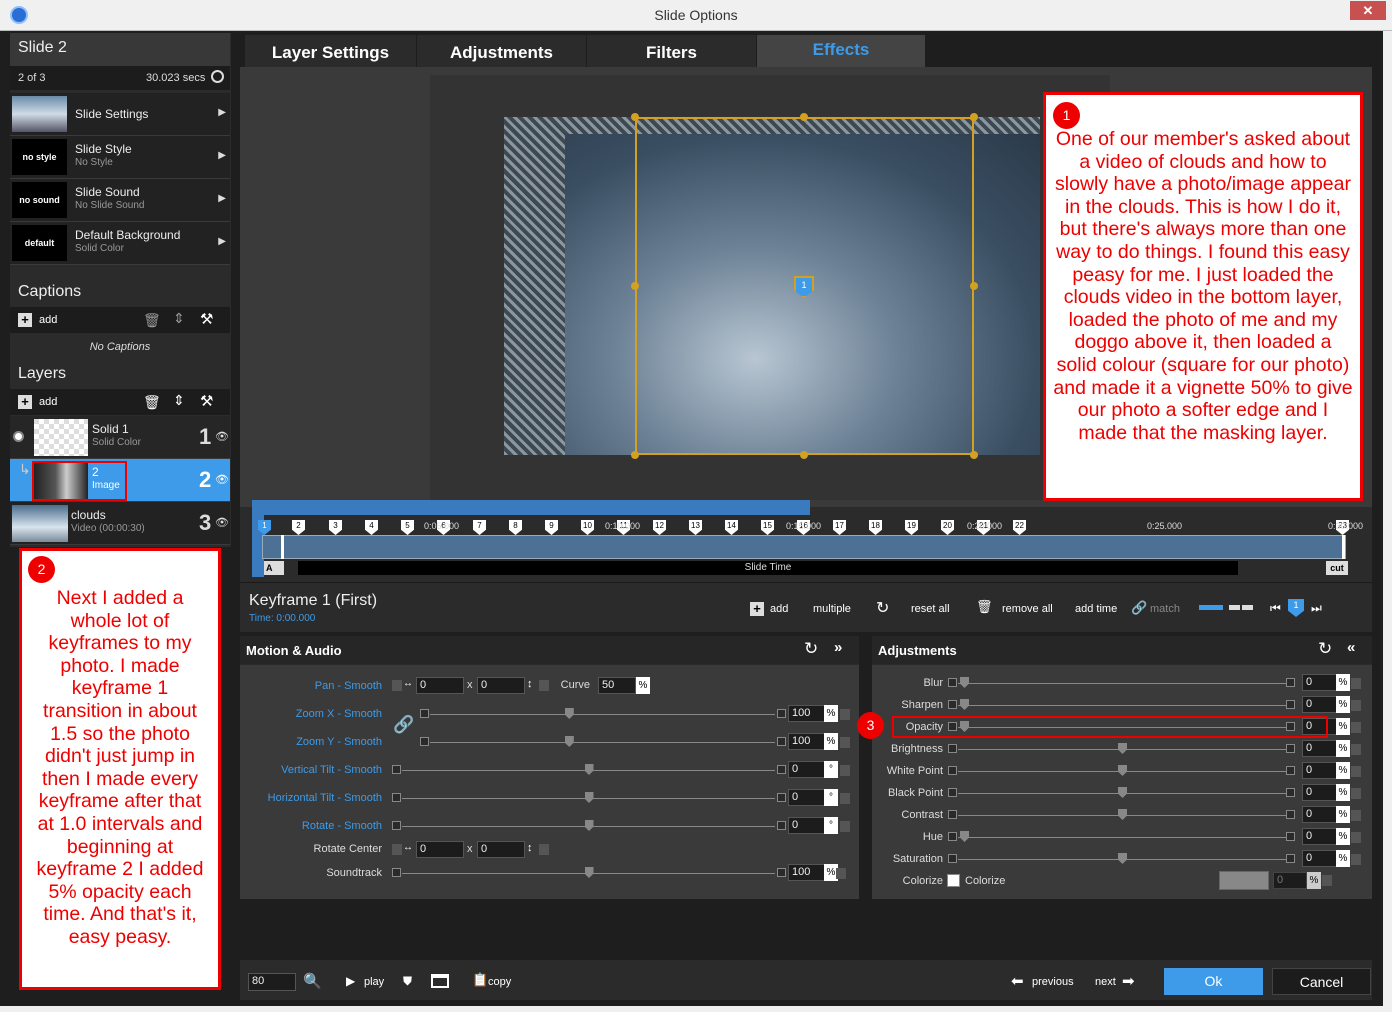 This screenshot has height=1012, width=1392. I want to click on pan-label: Pan - Smooth, so click(316, 686).